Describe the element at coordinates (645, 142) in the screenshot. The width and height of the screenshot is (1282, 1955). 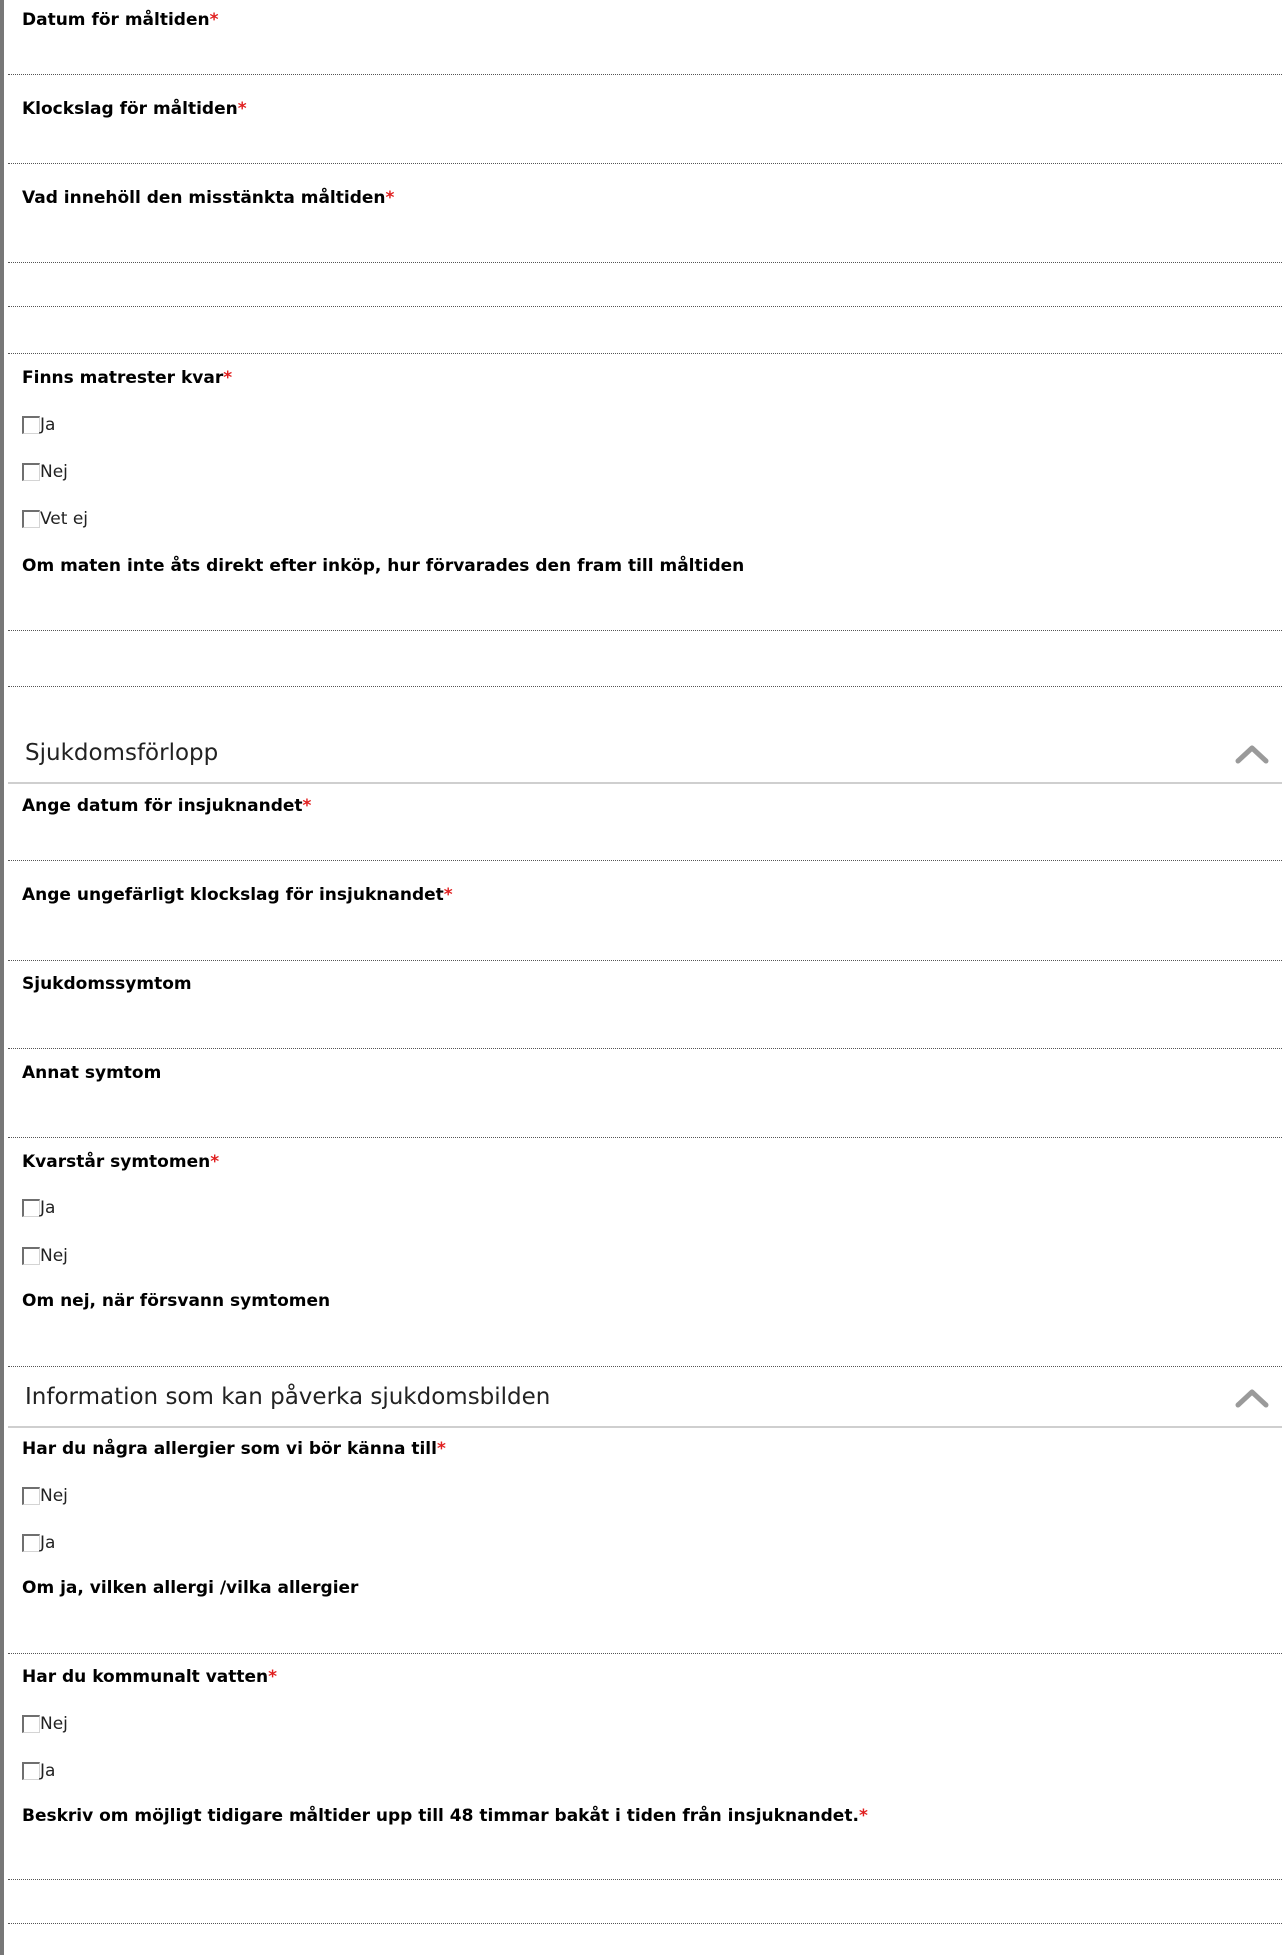
I see `meal-time-input` at that location.